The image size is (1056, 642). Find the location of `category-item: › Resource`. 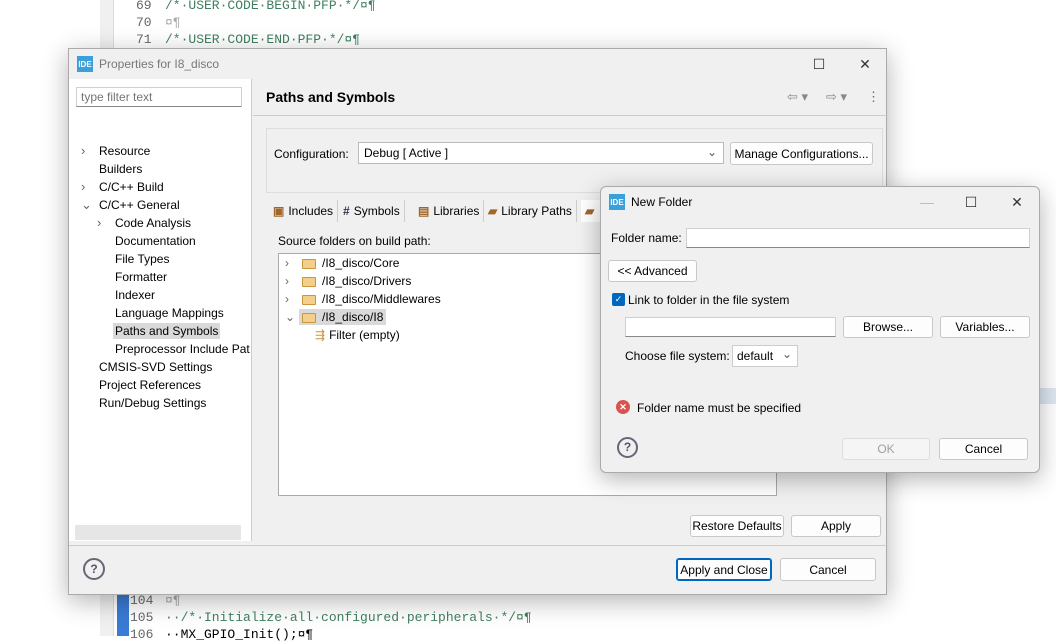

category-item: › Resource is located at coordinates (116, 151).